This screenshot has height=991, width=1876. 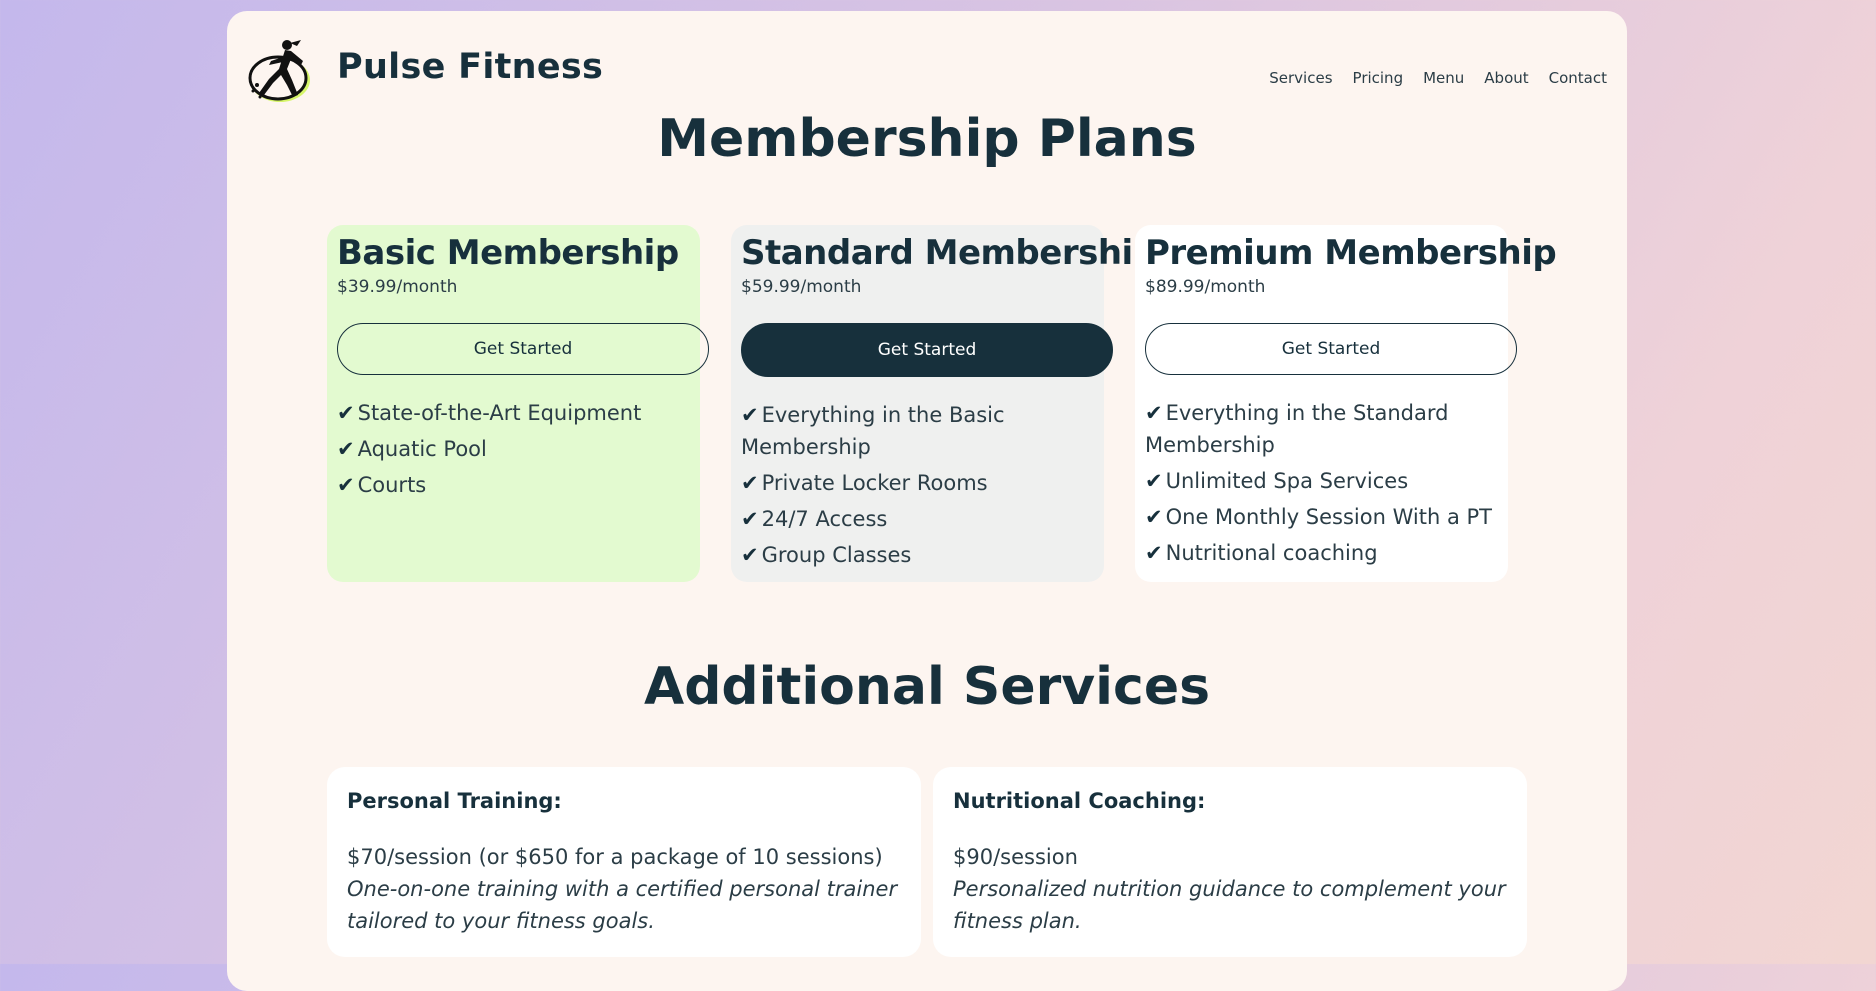 What do you see at coordinates (280, 76) in the screenshot?
I see `runner-logo-icon` at bounding box center [280, 76].